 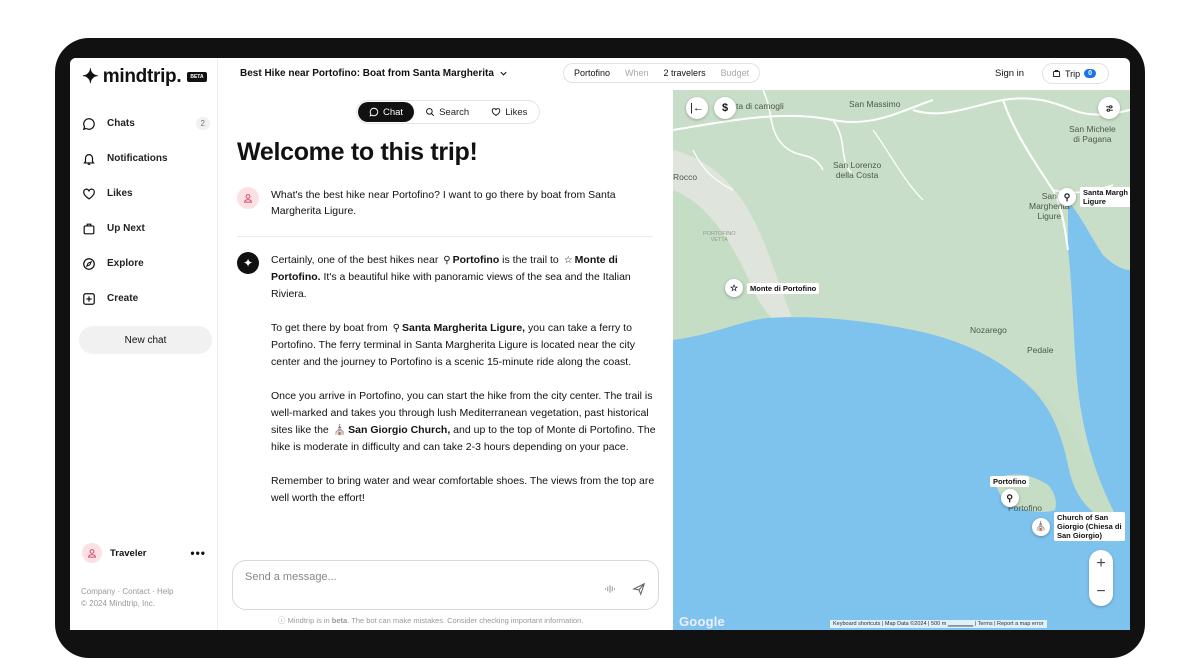 What do you see at coordinates (639, 589) in the screenshot?
I see `send-icon` at bounding box center [639, 589].